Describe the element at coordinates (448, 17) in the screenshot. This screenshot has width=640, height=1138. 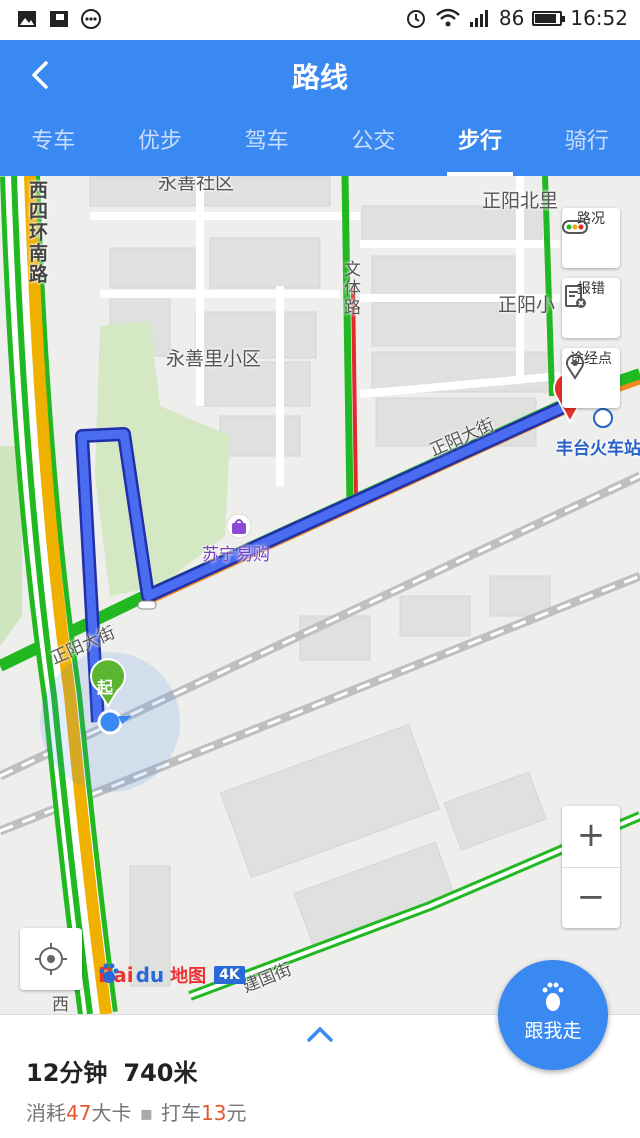
I see `wifi-icon` at that location.